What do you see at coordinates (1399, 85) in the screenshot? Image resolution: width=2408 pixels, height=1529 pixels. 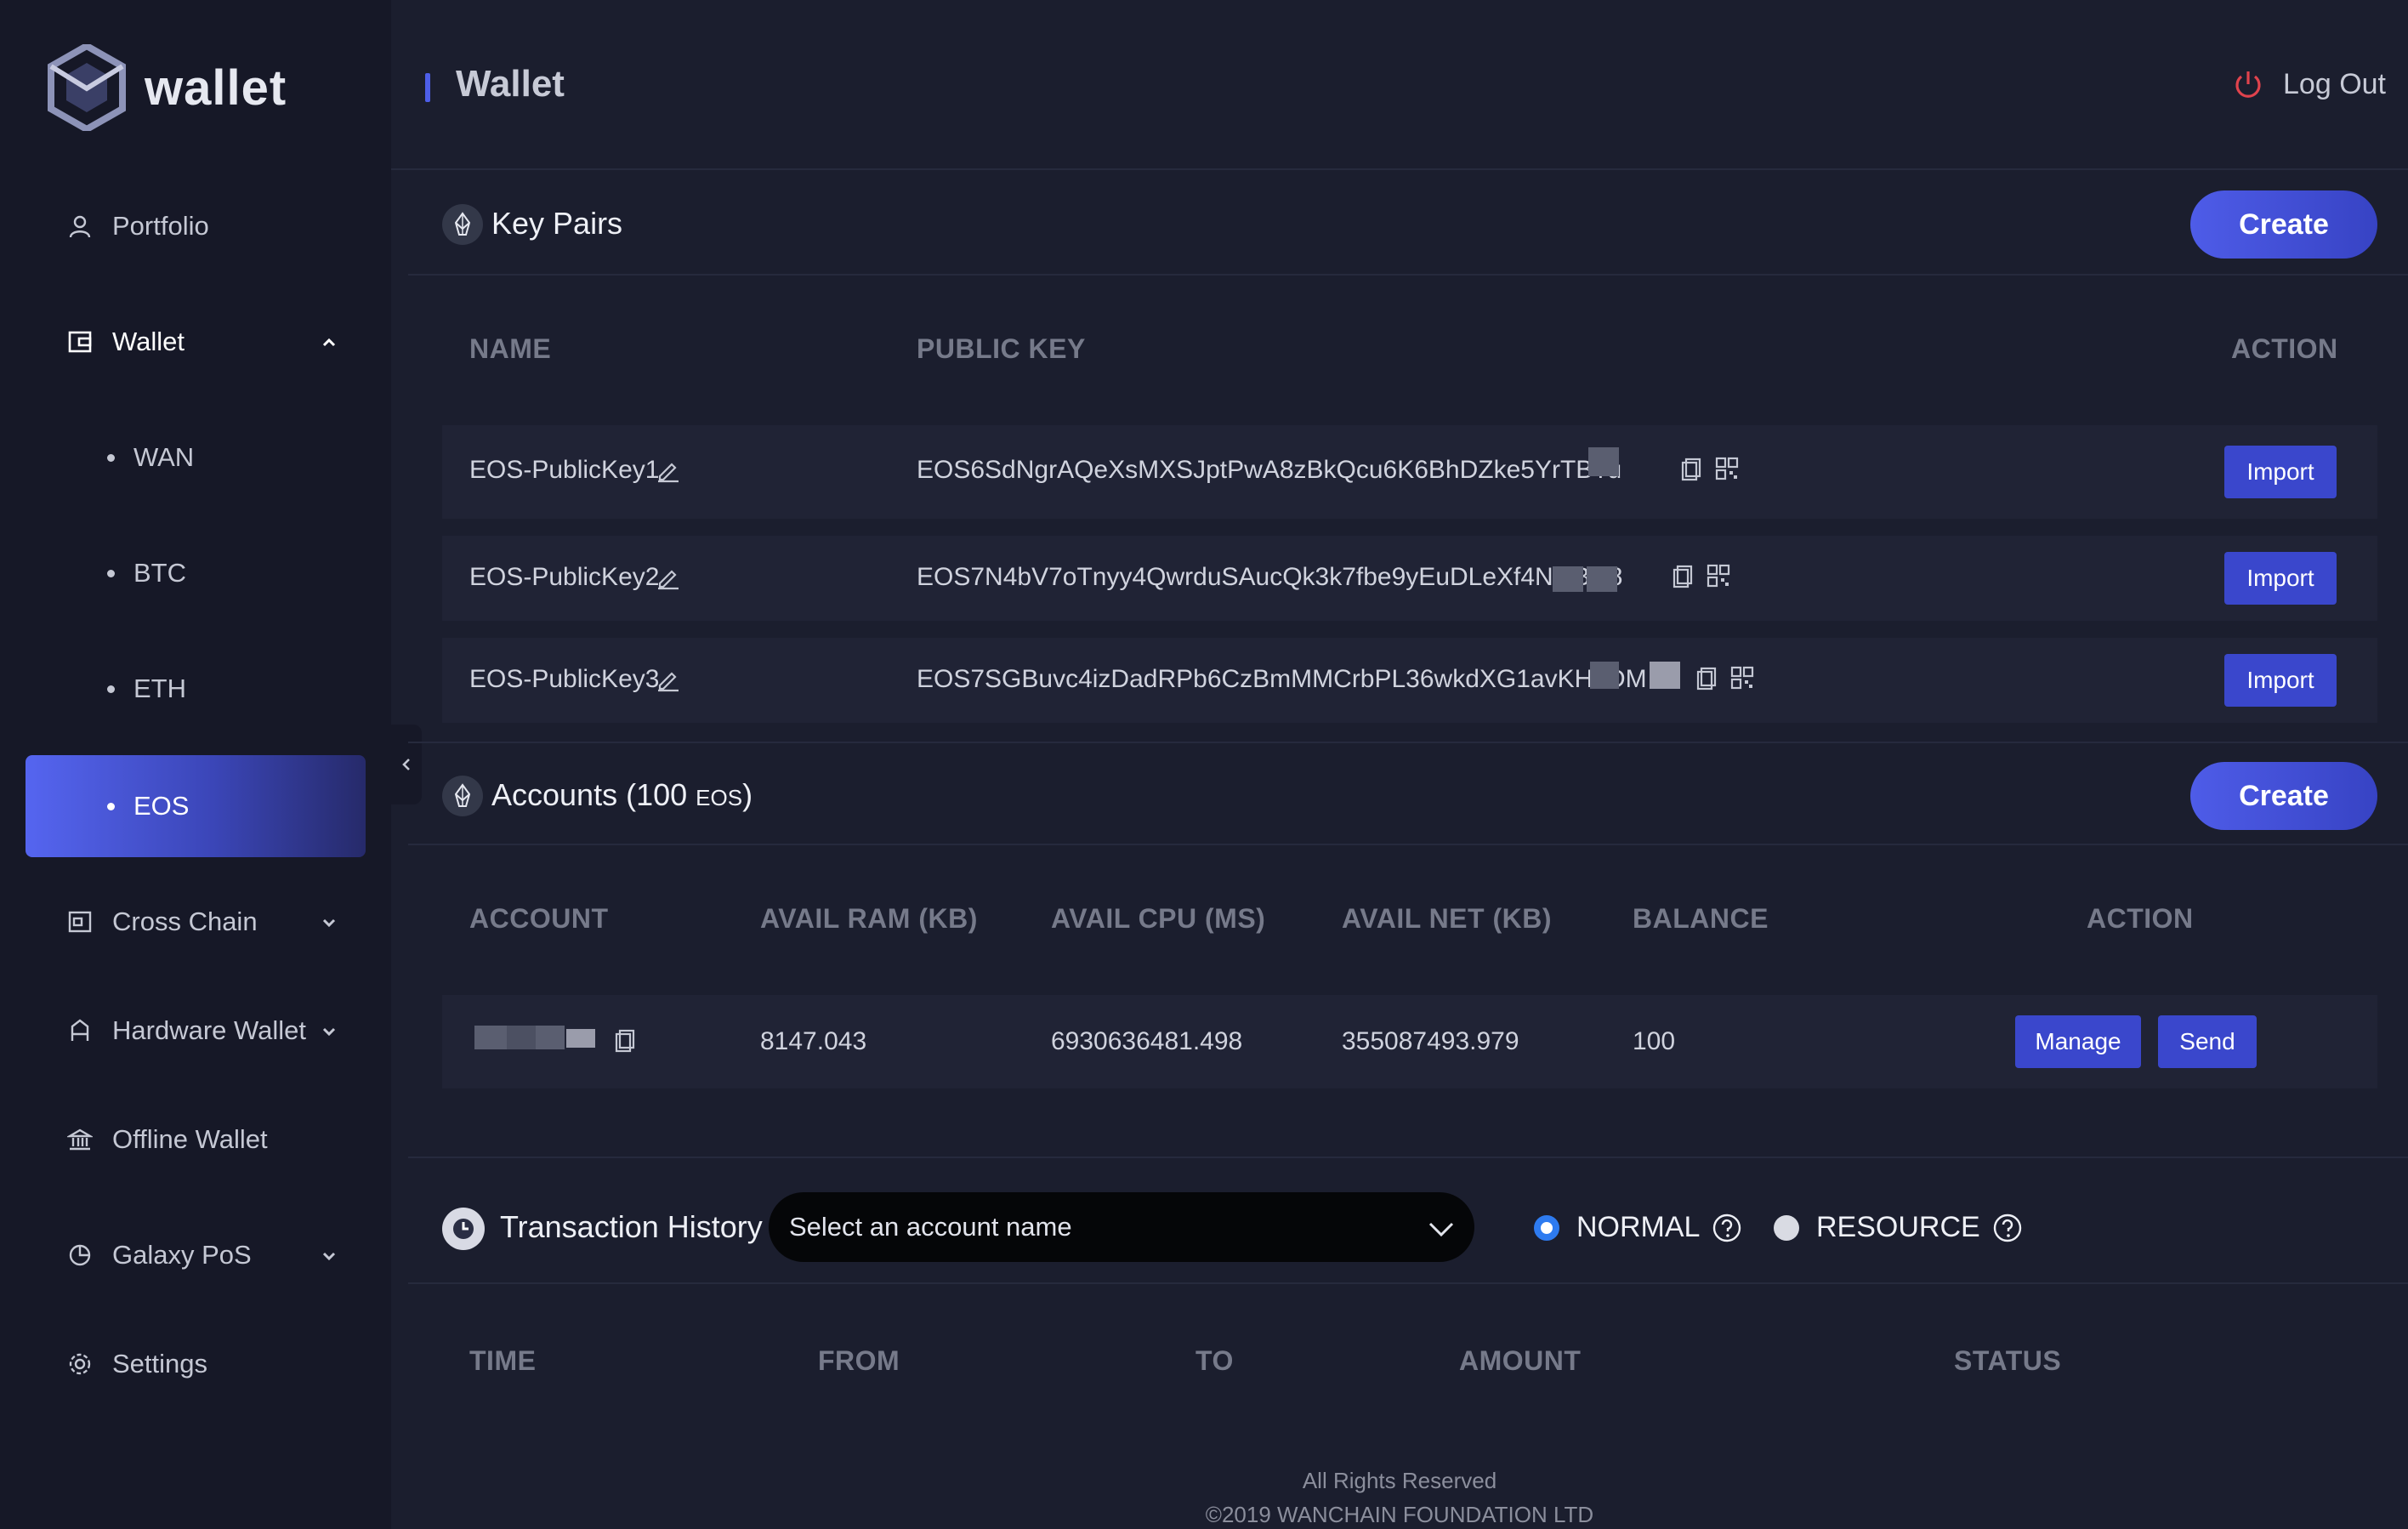 I see `page-header: Wallet Log Out` at bounding box center [1399, 85].